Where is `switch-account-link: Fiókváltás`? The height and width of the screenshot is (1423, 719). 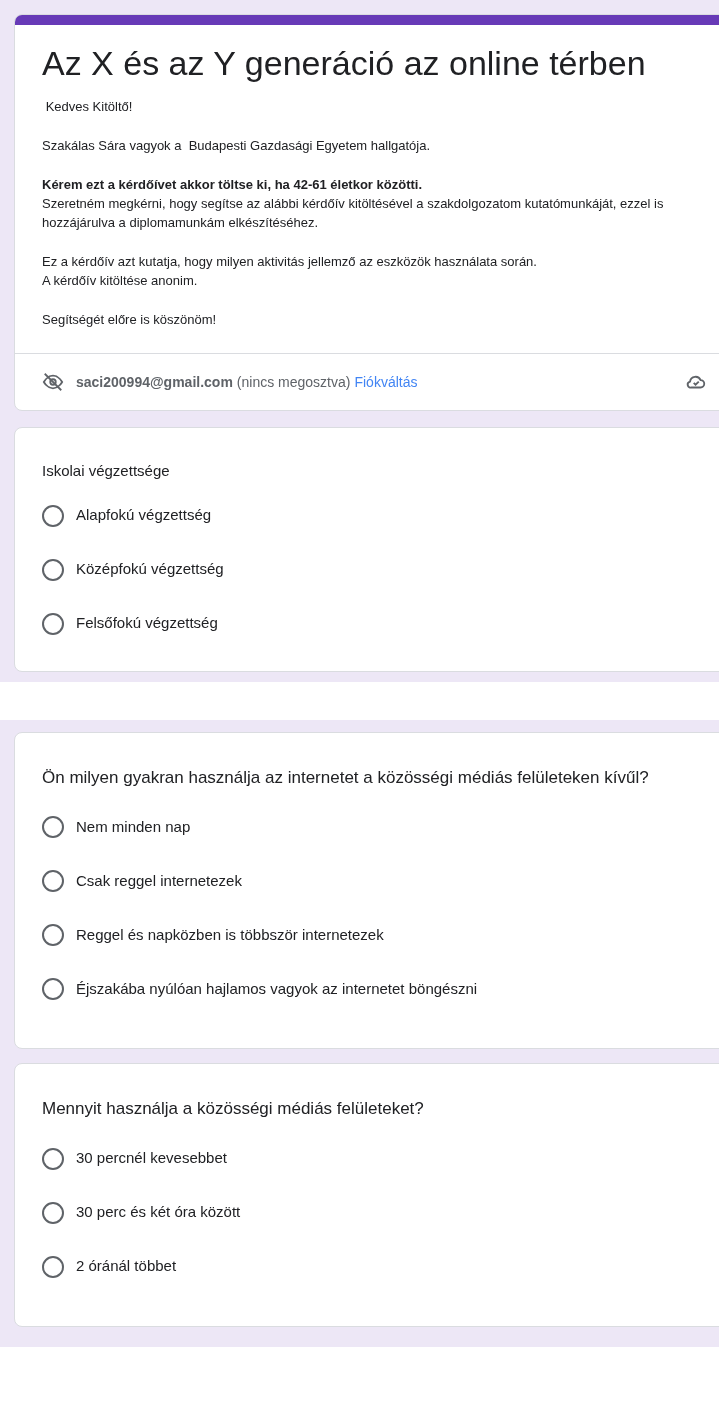 switch-account-link: Fiókváltás is located at coordinates (386, 382).